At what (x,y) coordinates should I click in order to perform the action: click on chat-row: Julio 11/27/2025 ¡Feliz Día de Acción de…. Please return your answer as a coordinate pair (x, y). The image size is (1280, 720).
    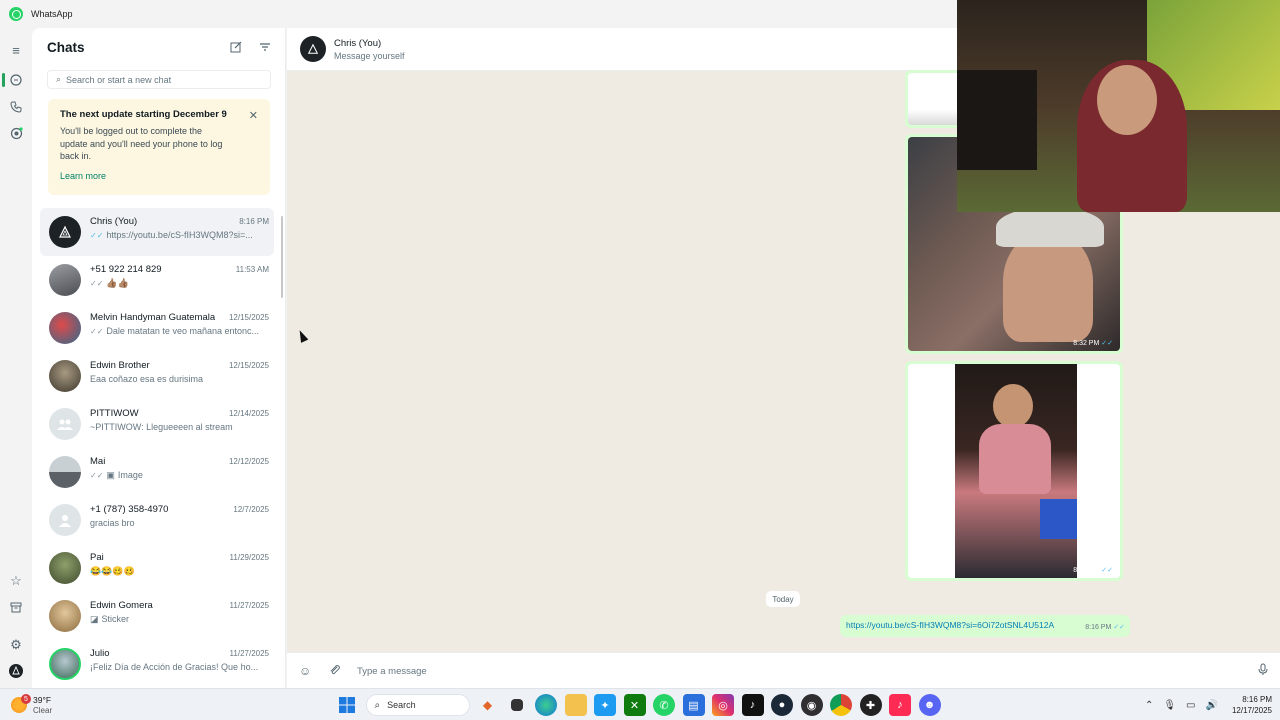
    Looking at the image, I should click on (157, 664).